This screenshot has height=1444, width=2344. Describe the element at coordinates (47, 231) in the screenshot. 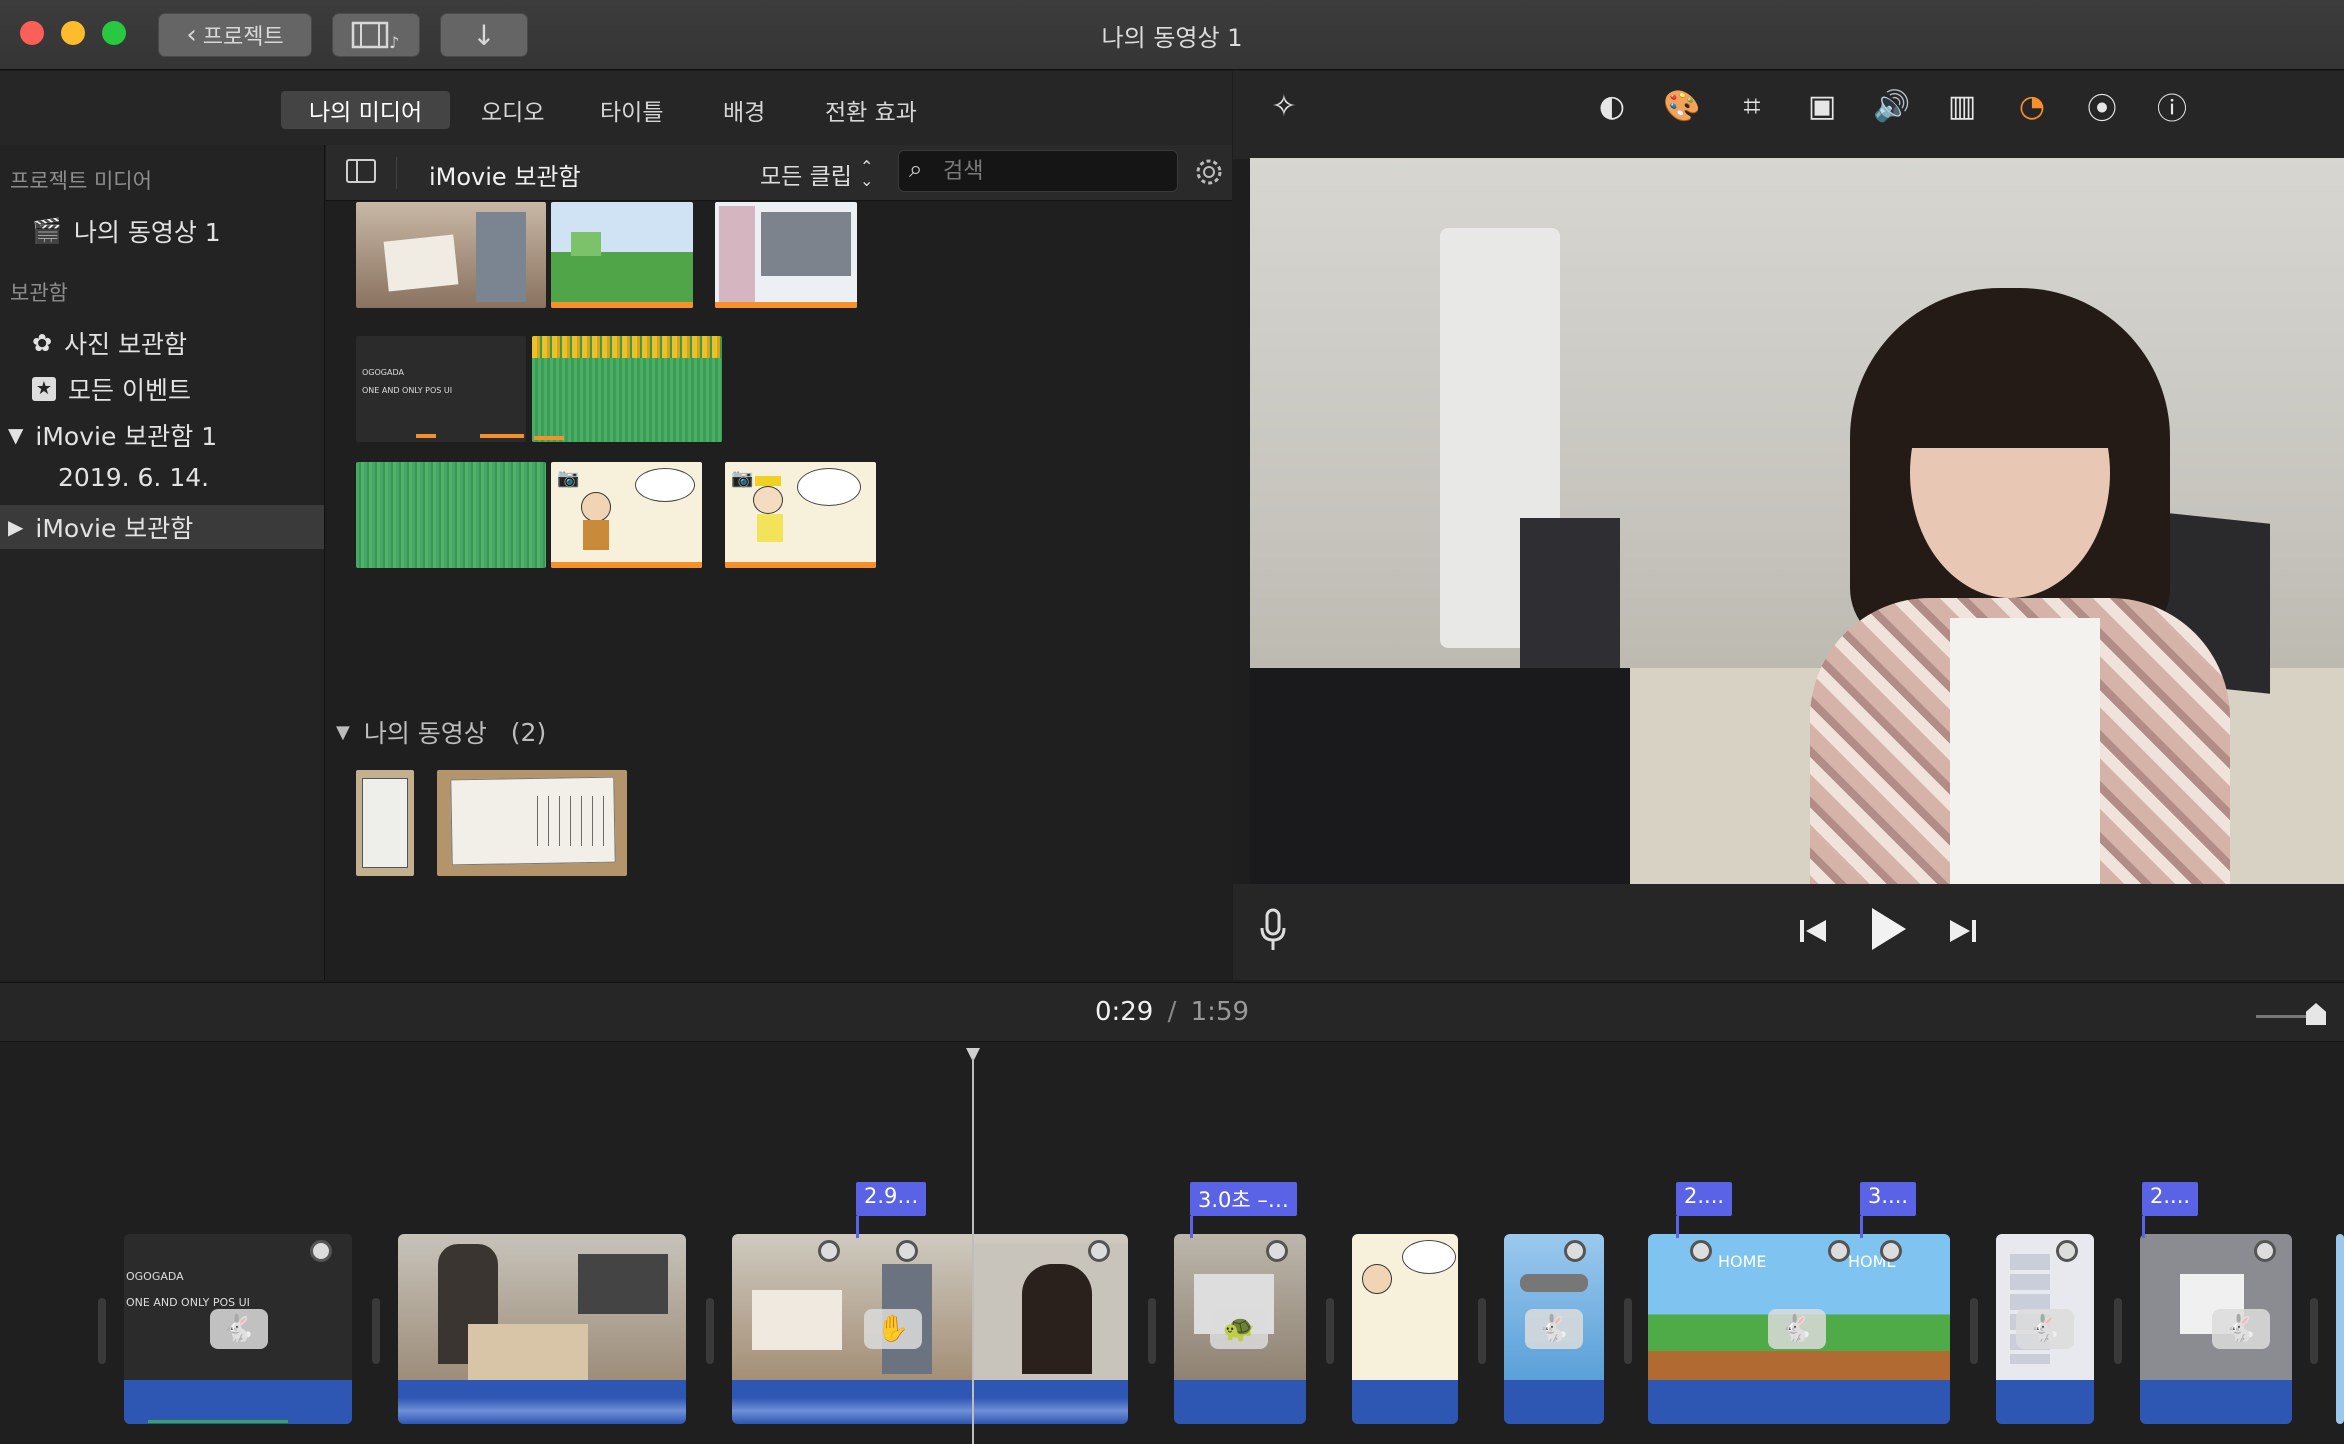

I see `clapperboard-icon: 🎬` at that location.